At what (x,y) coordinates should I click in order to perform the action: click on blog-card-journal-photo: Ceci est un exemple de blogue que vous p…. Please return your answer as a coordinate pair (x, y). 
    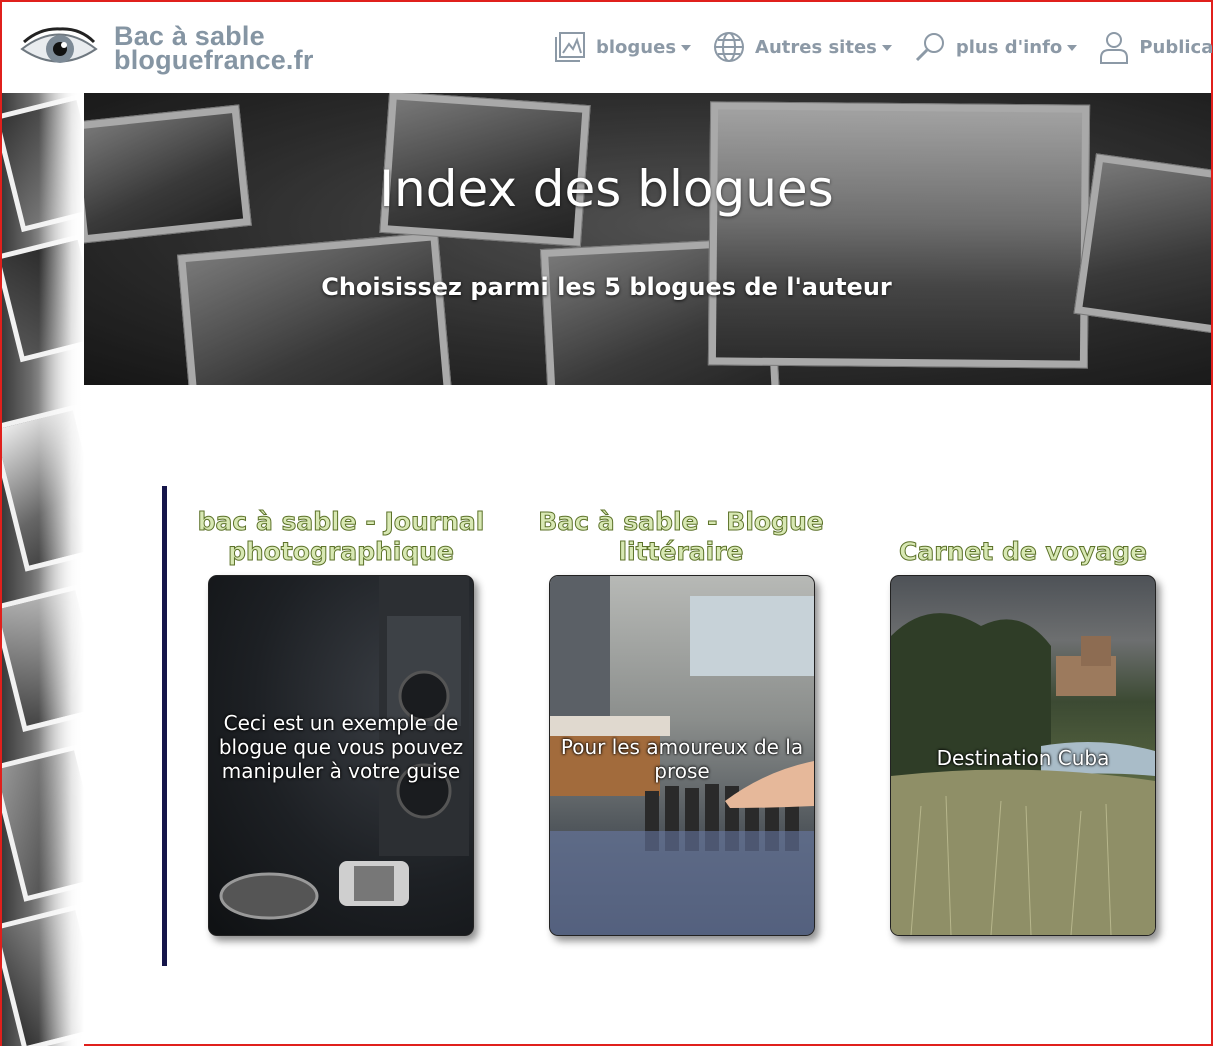
    Looking at the image, I should click on (341, 755).